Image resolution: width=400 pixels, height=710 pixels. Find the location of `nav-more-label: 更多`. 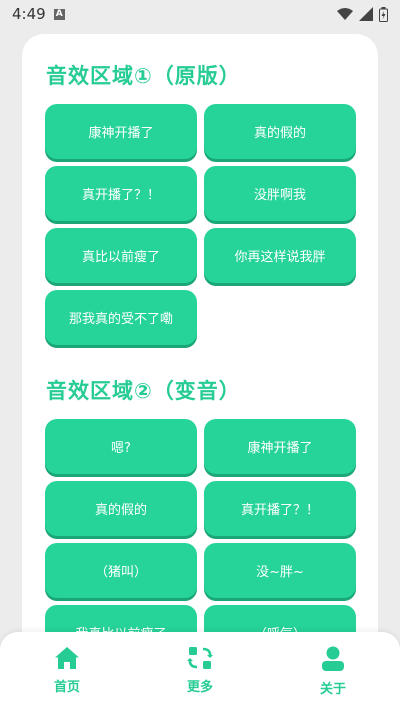

nav-more-label: 更多 is located at coordinates (199, 687).